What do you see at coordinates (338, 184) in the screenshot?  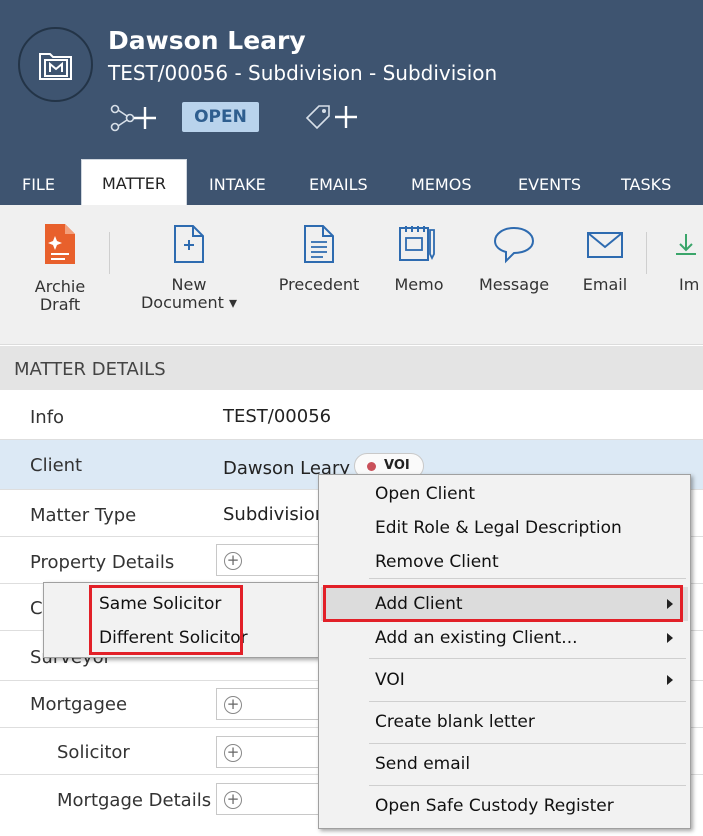 I see `tab-emails: EMAILS` at bounding box center [338, 184].